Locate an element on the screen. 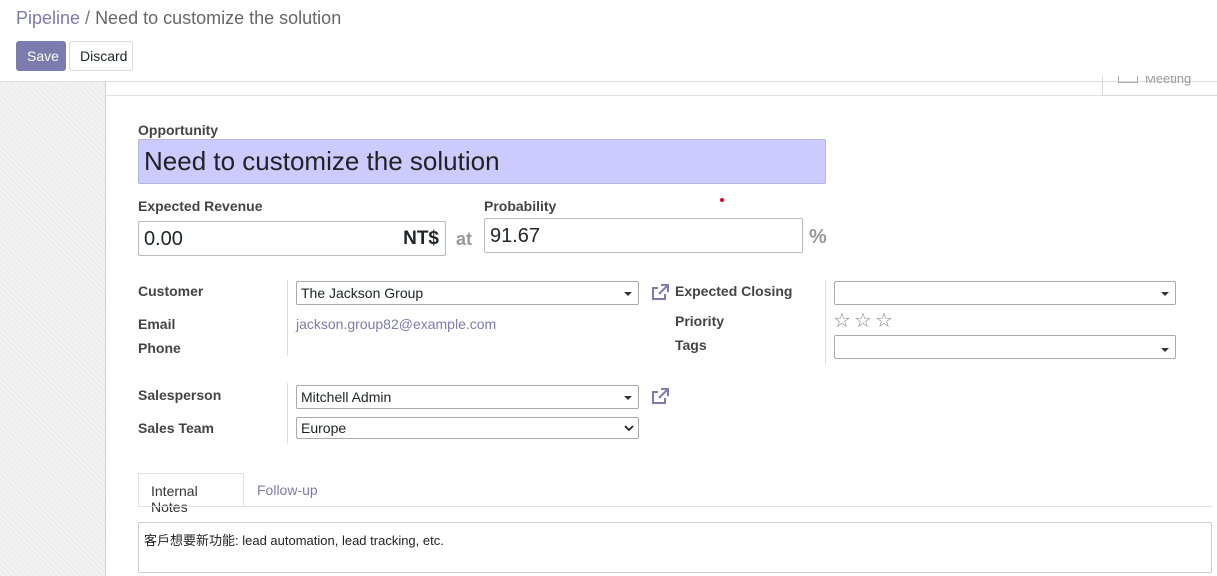 The height and width of the screenshot is (576, 1217). sales-team-label: Sales Team is located at coordinates (176, 428).